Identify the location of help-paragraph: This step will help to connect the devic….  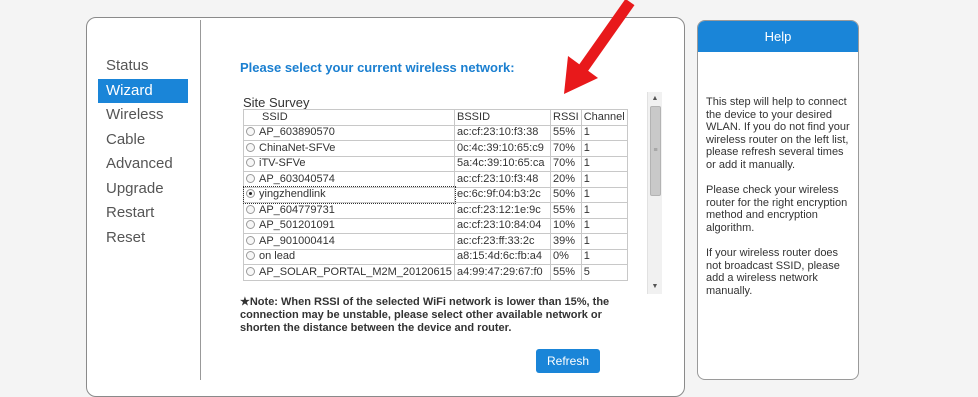
(778, 133).